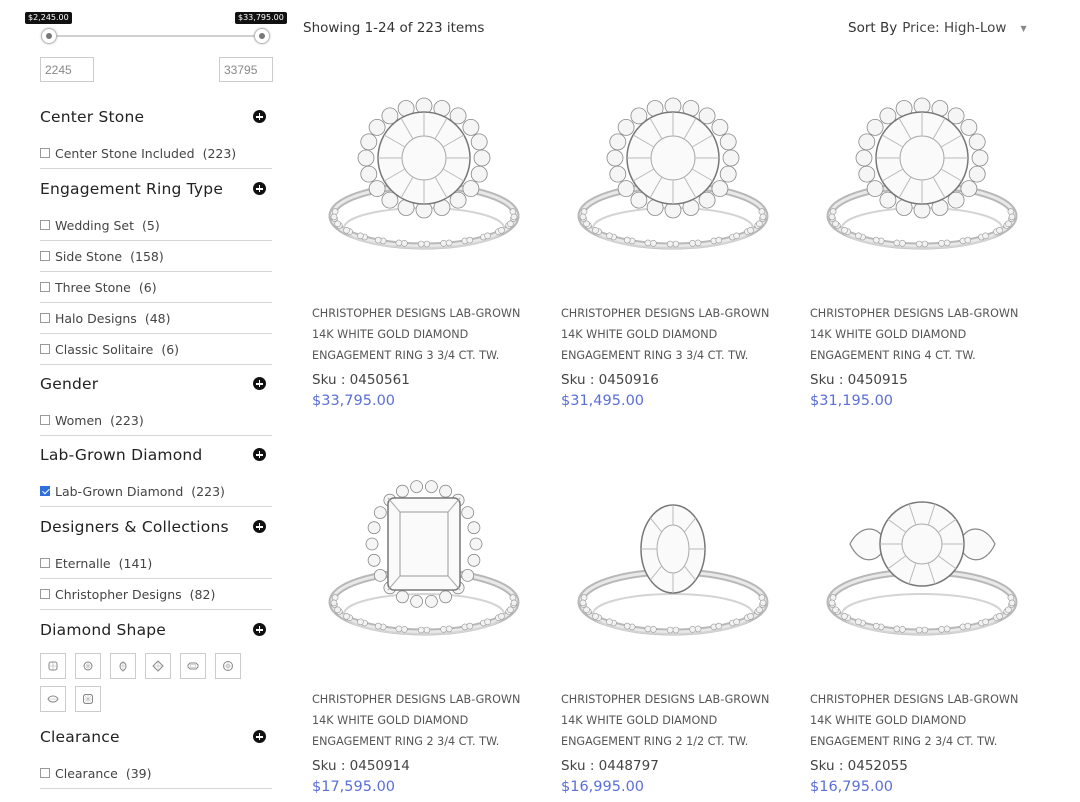 This screenshot has width=1080, height=802. Describe the element at coordinates (95, 225) in the screenshot. I see `option-label: Wedding Set` at that location.